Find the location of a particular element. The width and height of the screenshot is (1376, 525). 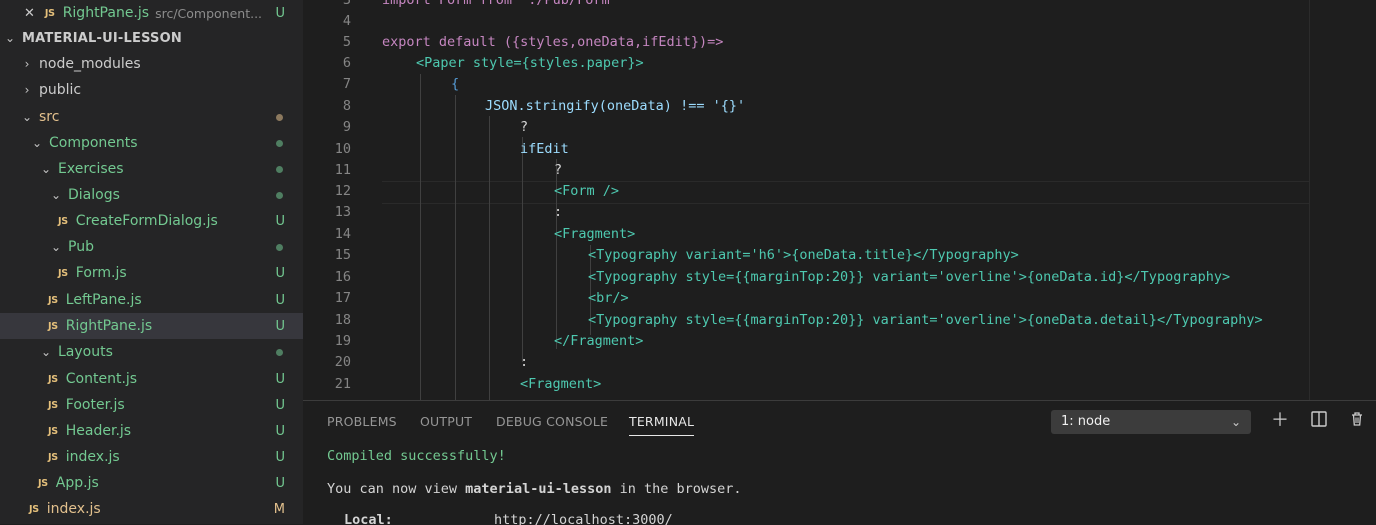

tree-item-label: Exercises is located at coordinates (91, 169).